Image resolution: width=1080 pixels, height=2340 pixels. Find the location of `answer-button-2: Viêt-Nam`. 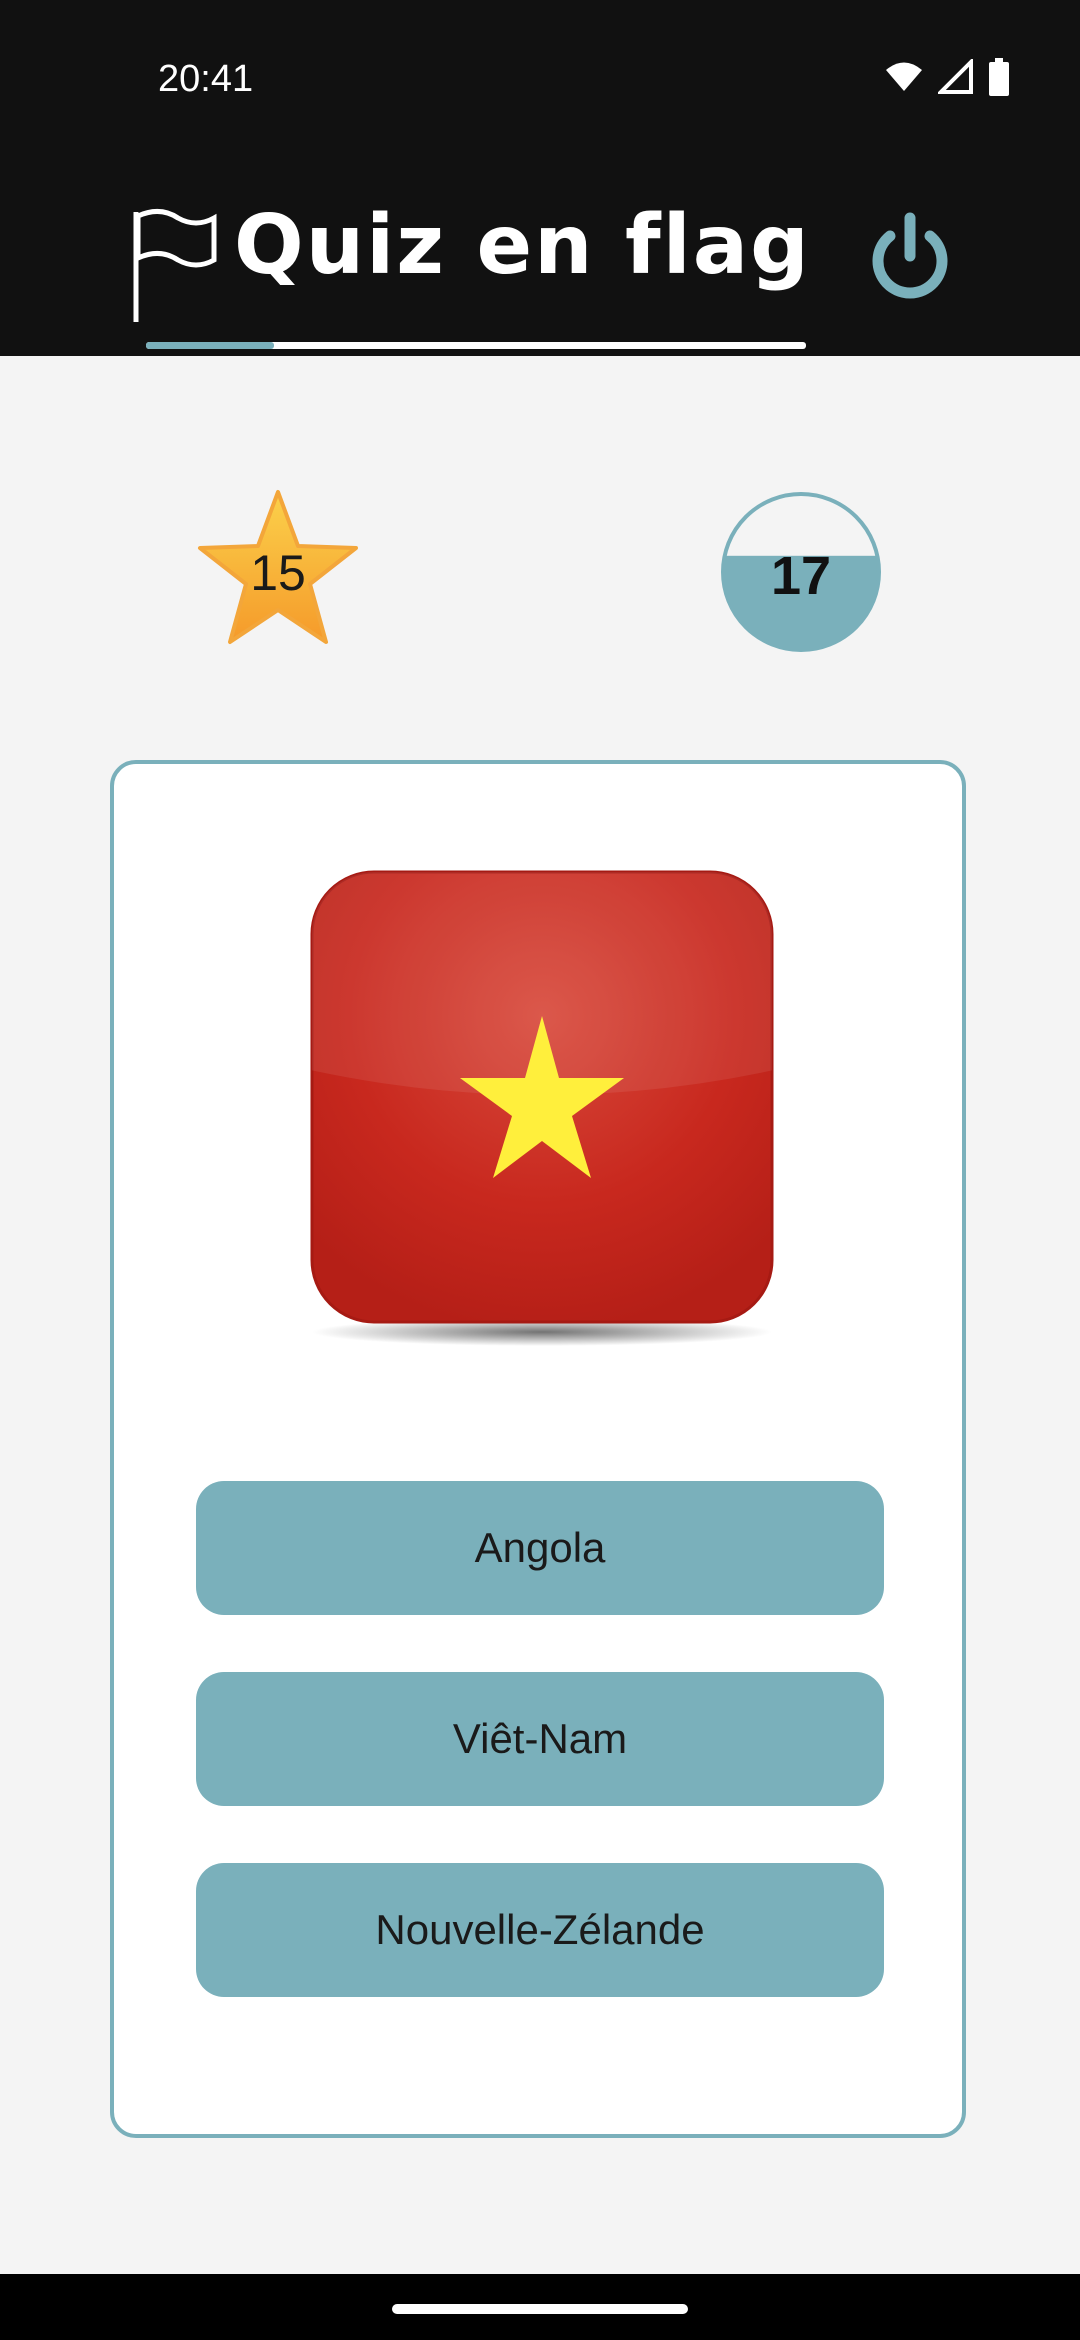

answer-button-2: Viêt-Nam is located at coordinates (540, 1739).